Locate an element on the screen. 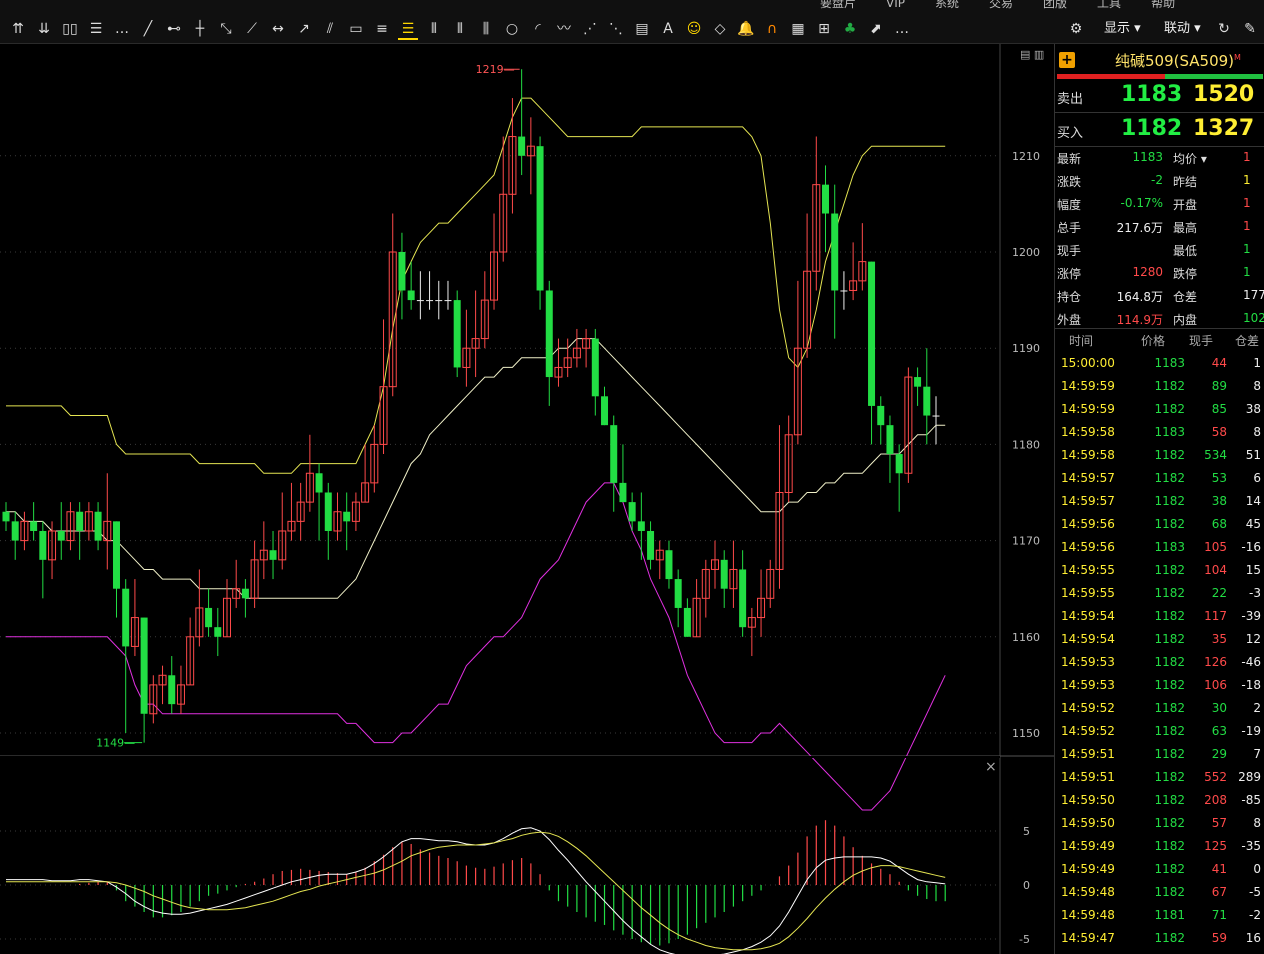  line-tool-icon: ╱ is located at coordinates (148, 29).